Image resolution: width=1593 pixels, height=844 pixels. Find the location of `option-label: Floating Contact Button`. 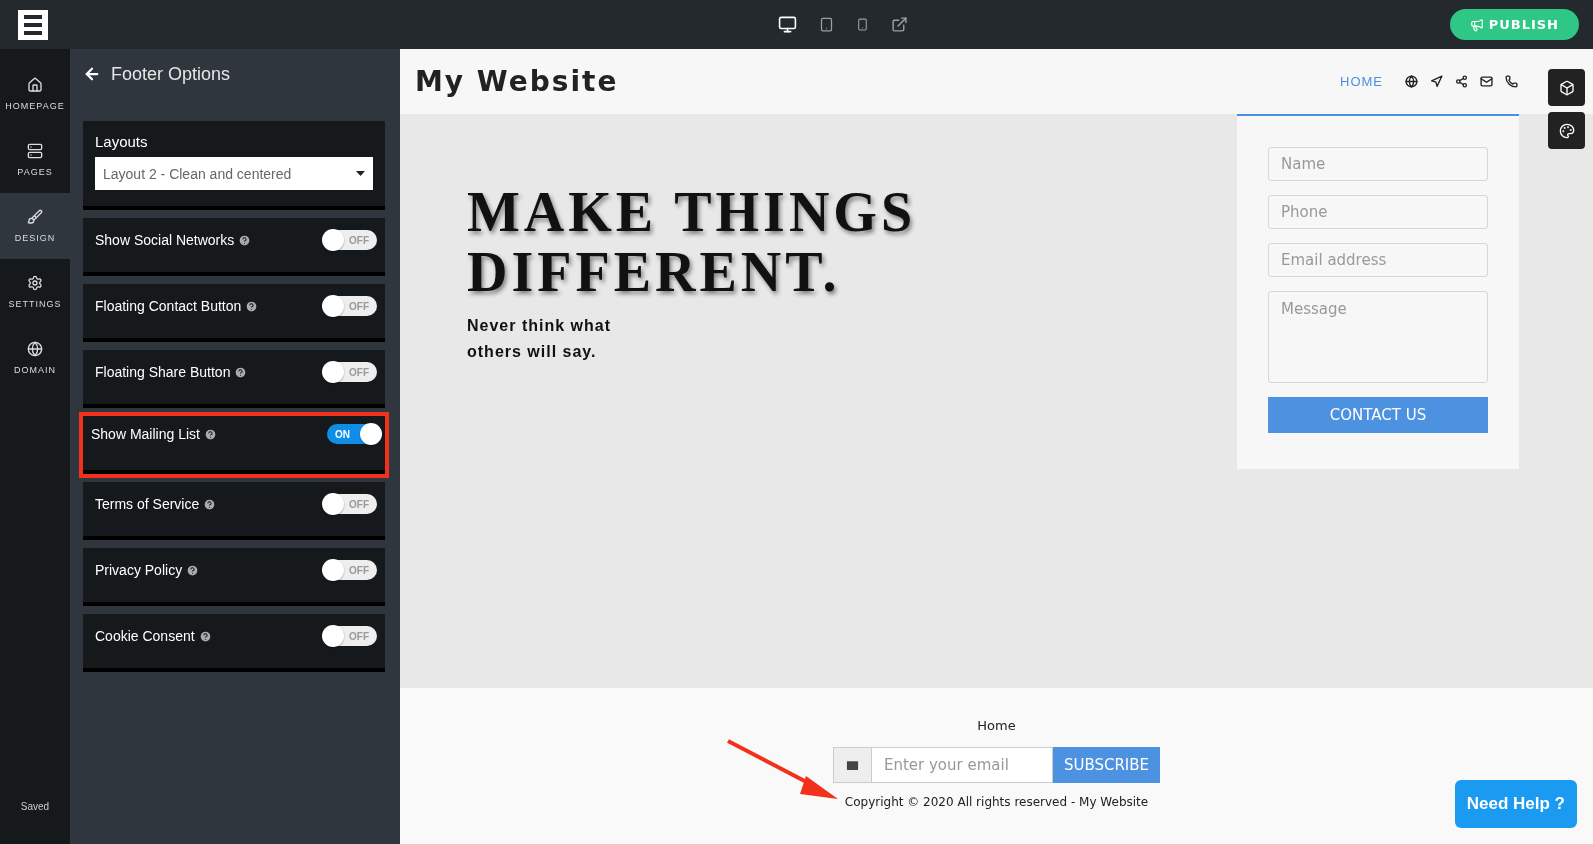

option-label: Floating Contact Button is located at coordinates (177, 306).